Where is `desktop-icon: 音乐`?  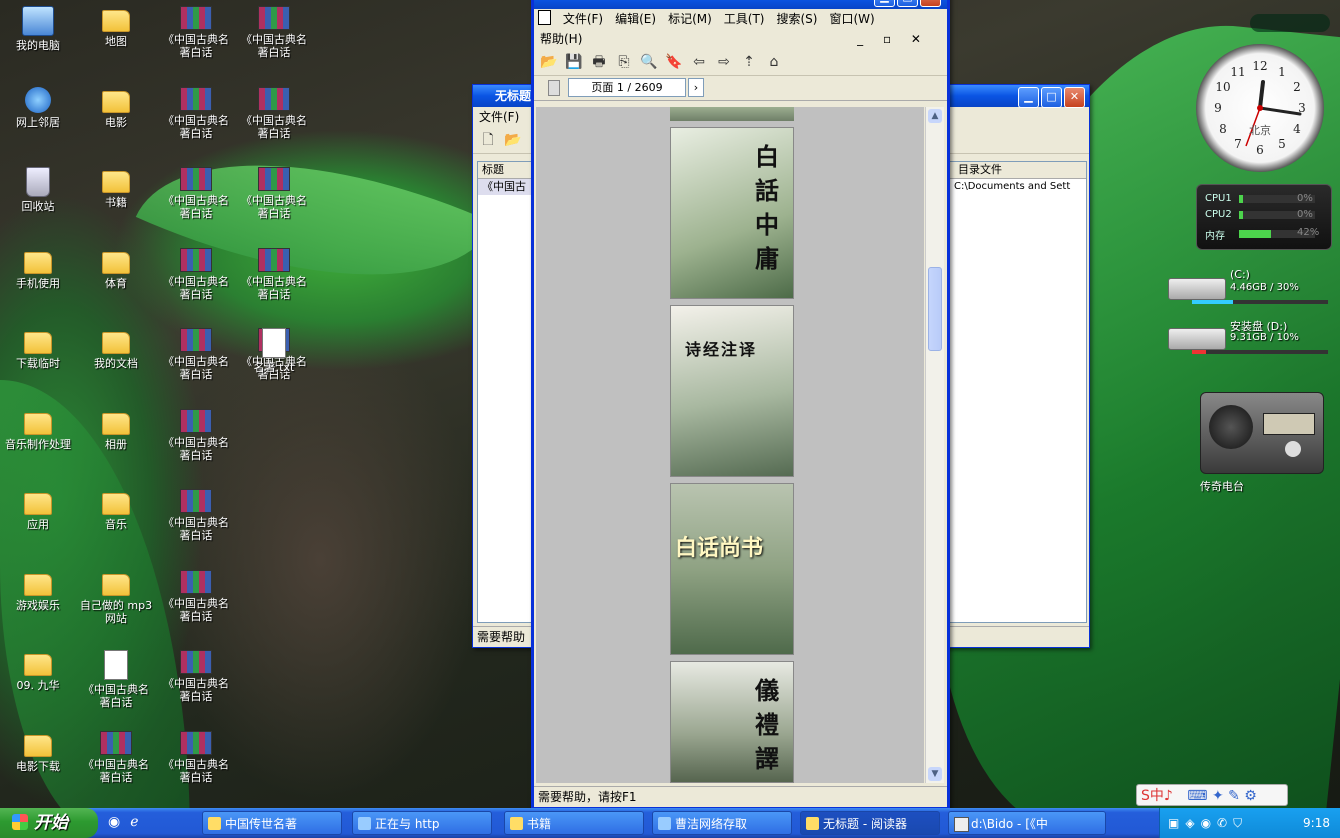
desktop-icon: 音乐 is located at coordinates (116, 510).